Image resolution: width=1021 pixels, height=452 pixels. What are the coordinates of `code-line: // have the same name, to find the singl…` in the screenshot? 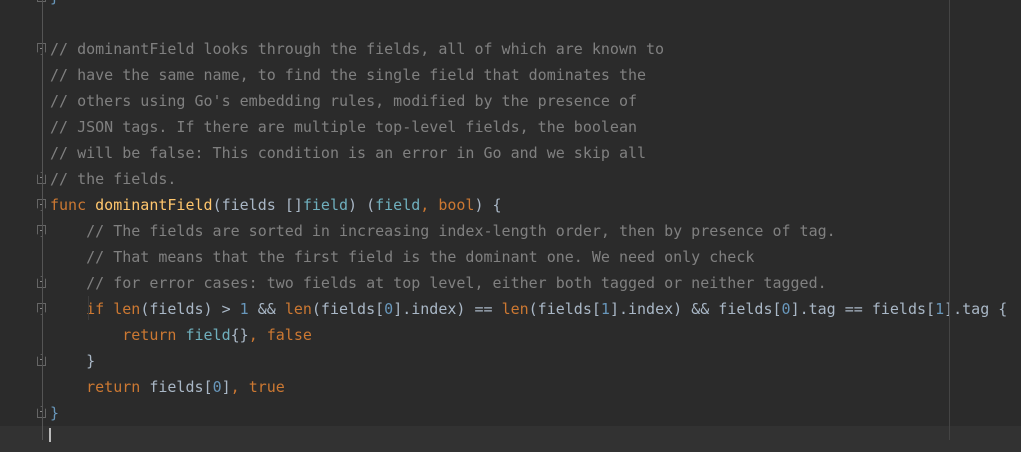 It's located at (510, 75).